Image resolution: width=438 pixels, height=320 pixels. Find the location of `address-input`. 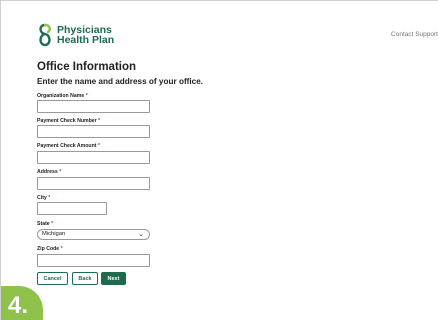

address-input is located at coordinates (93, 183).